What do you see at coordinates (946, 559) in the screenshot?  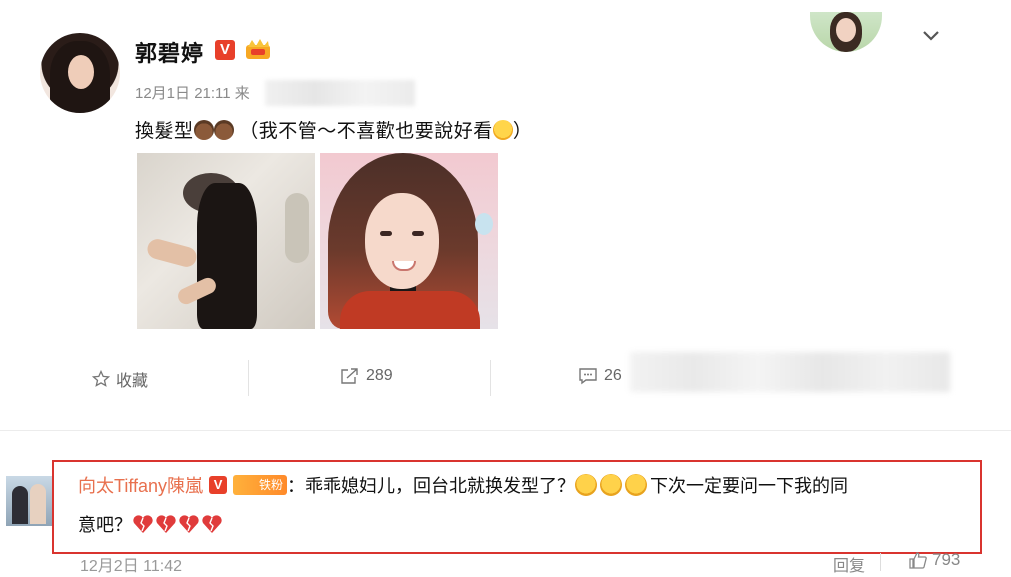 I see `like-count: 793` at bounding box center [946, 559].